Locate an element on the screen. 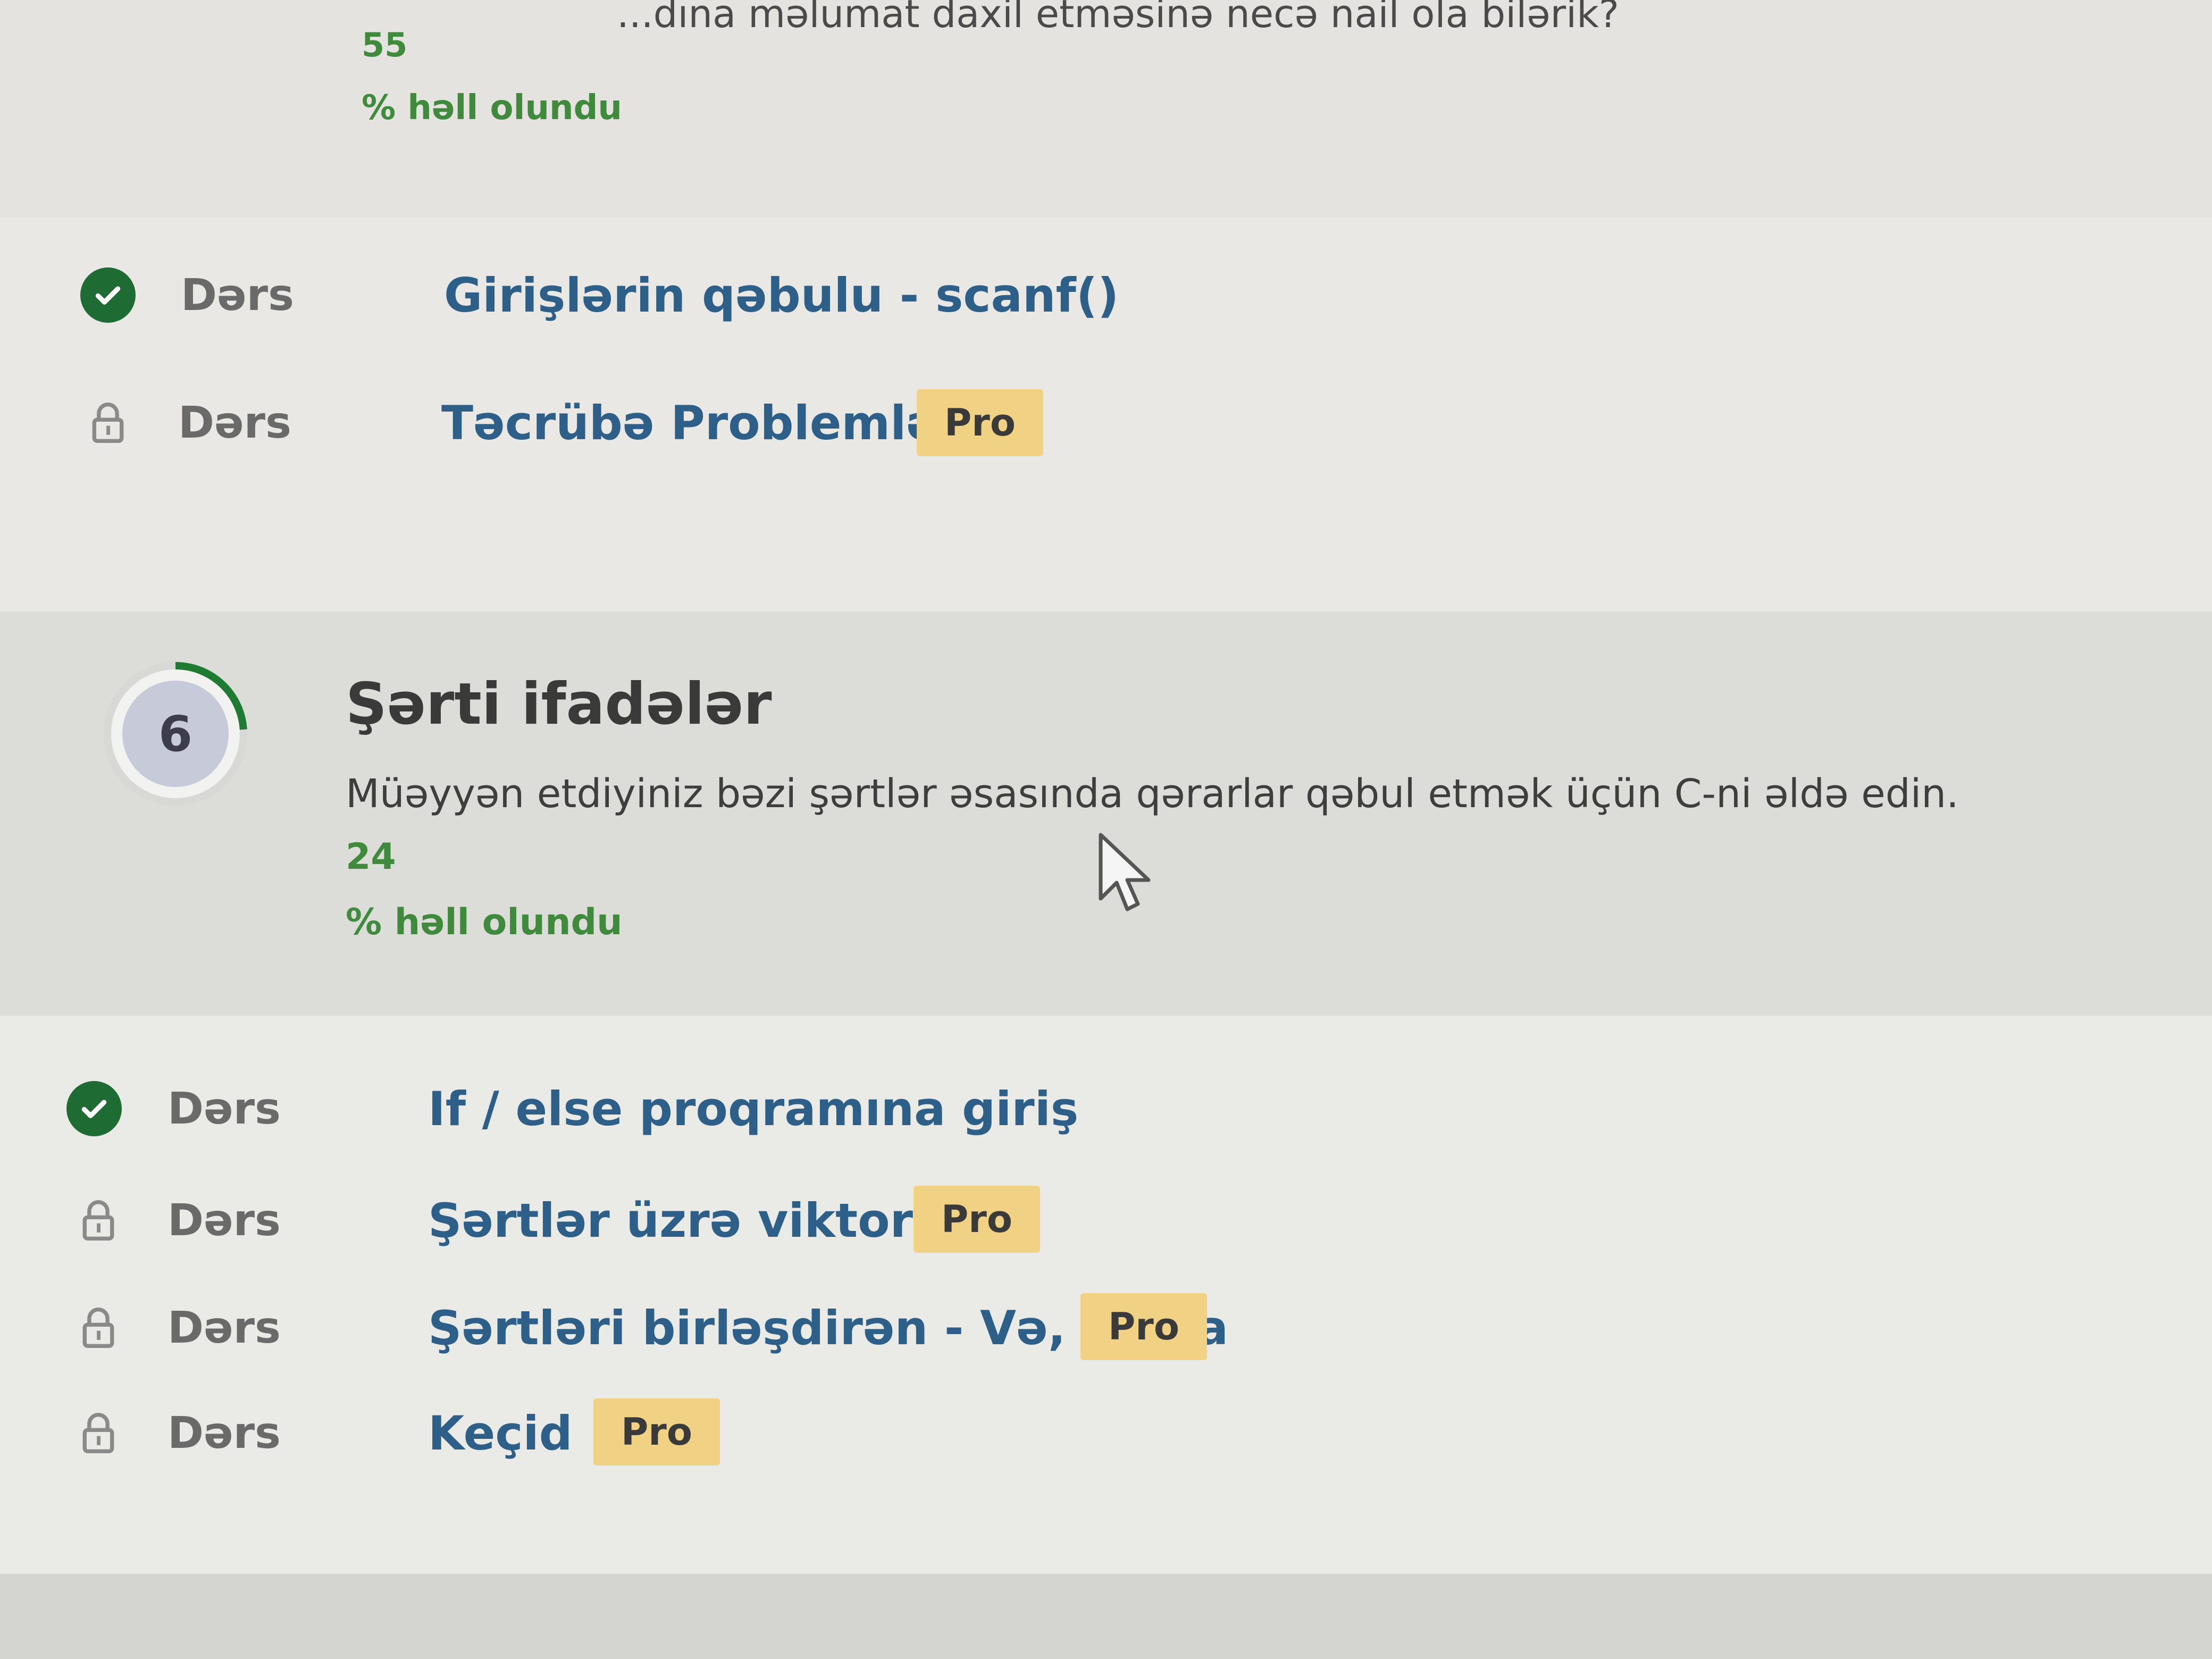 Image resolution: width=2212 pixels, height=1659 pixels. lesson-title-link: Girişlərin qəbulu - scanf() is located at coordinates (781, 295).